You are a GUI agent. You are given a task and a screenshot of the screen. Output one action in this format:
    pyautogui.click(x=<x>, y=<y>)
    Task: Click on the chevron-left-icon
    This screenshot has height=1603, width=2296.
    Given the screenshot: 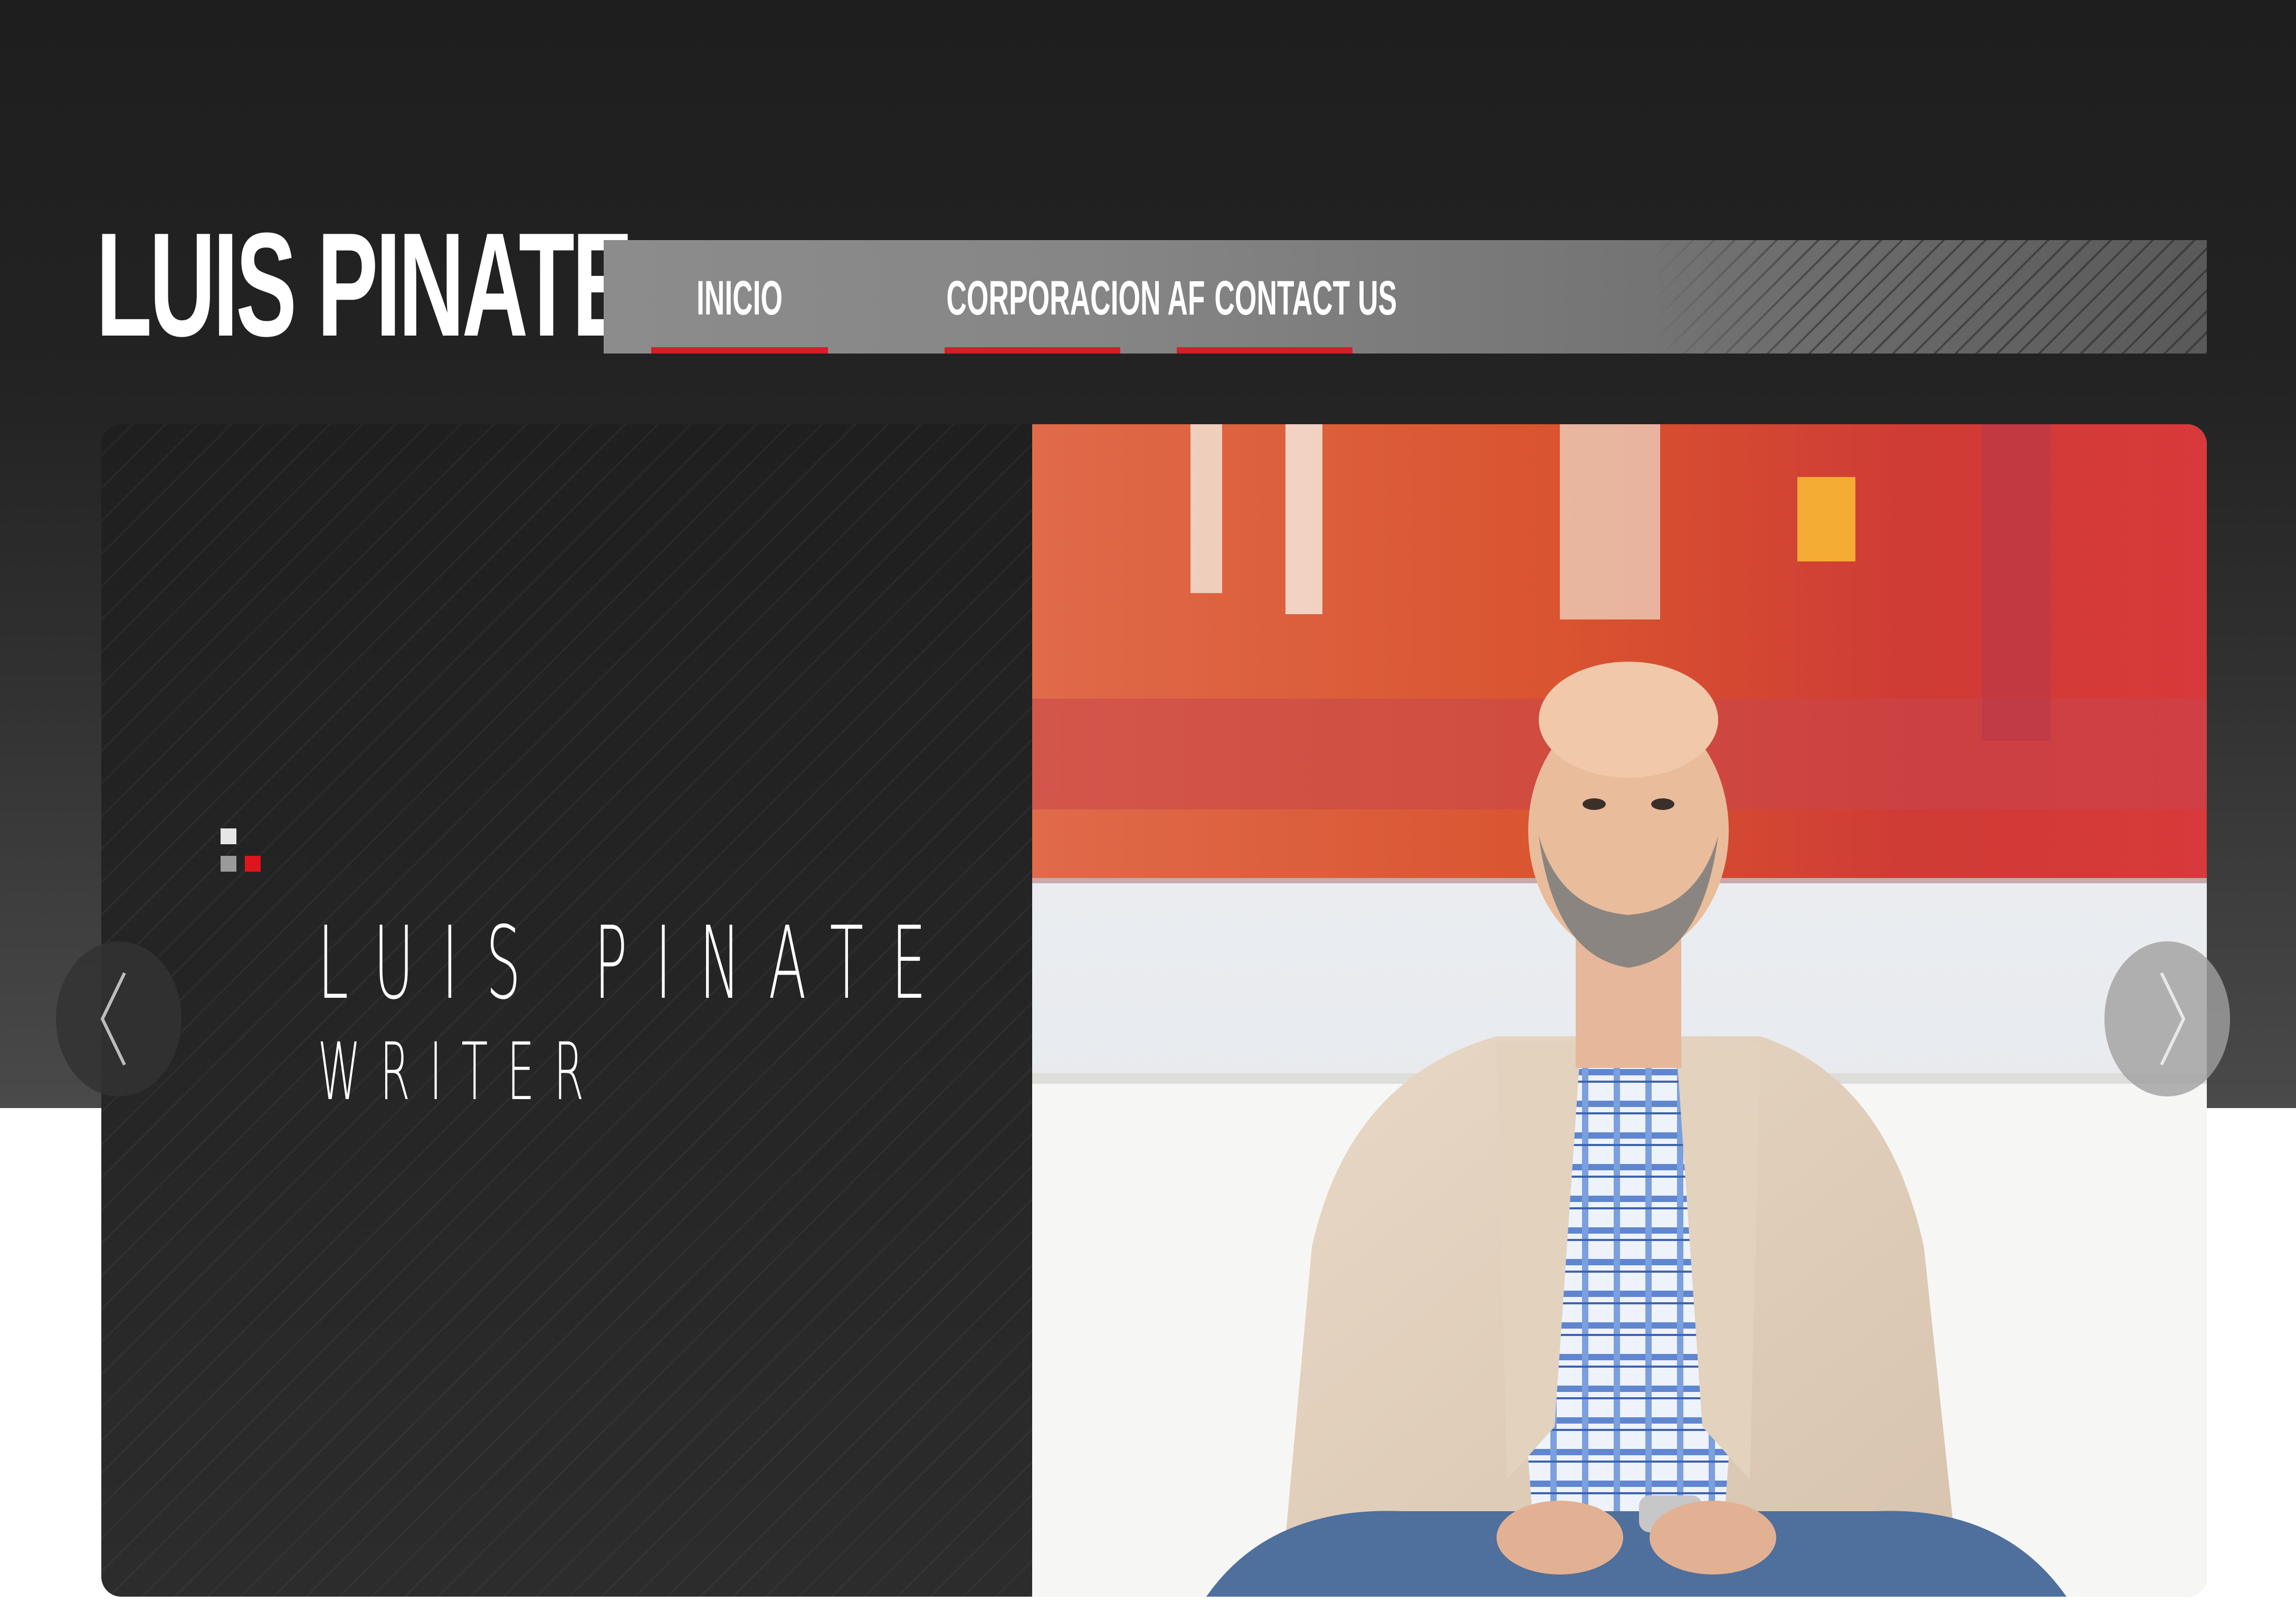 What is the action you would take?
    pyautogui.click(x=113, y=1019)
    